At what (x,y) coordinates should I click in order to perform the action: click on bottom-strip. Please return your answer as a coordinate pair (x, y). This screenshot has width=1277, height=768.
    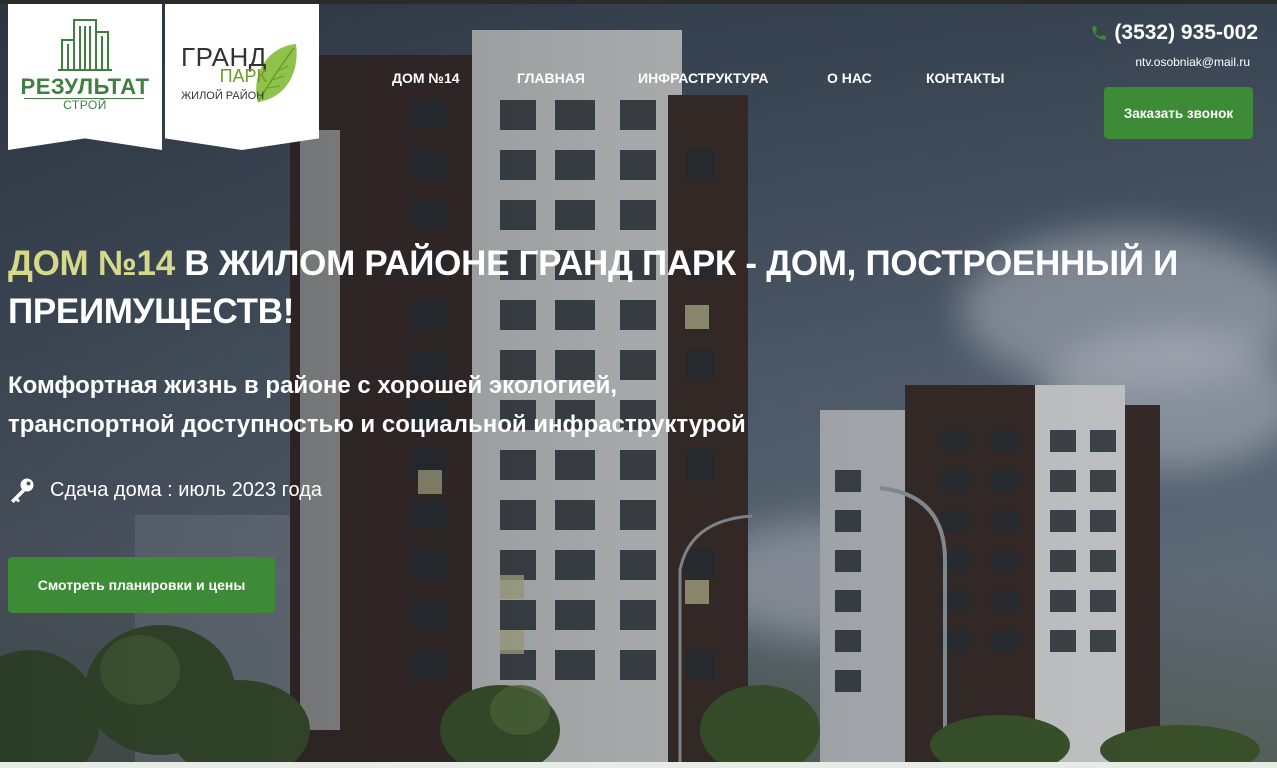
    Looking at the image, I should click on (638, 765).